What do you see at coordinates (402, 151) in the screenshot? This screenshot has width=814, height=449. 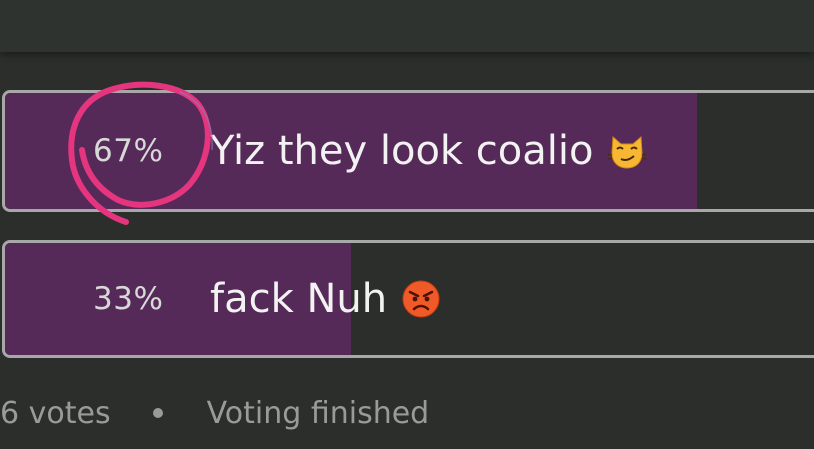 I see `poll-option-1-label: Yiz they look coalio` at bounding box center [402, 151].